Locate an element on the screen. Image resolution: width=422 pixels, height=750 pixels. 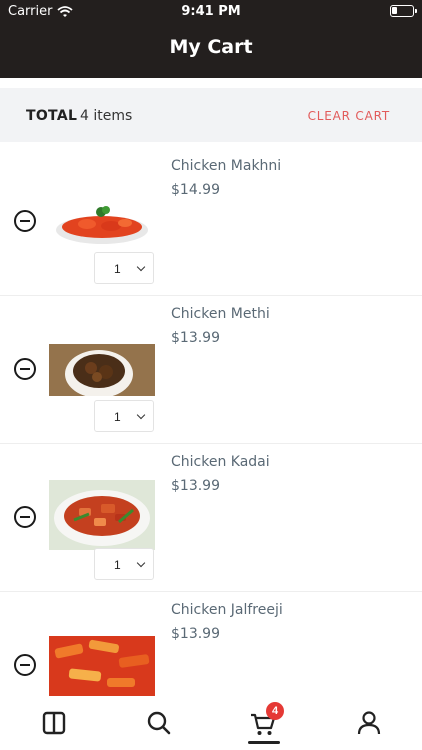
cart-total-bar: TOTAL 4 items CLEAR CART is located at coordinates (211, 115).